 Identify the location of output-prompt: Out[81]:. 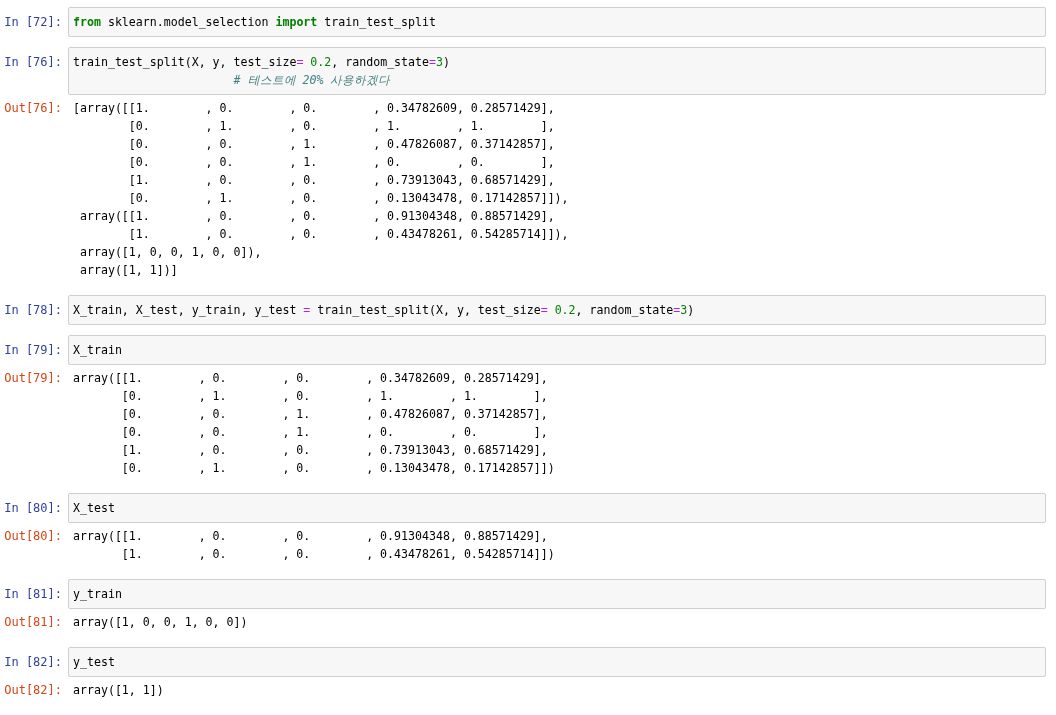
(33, 622).